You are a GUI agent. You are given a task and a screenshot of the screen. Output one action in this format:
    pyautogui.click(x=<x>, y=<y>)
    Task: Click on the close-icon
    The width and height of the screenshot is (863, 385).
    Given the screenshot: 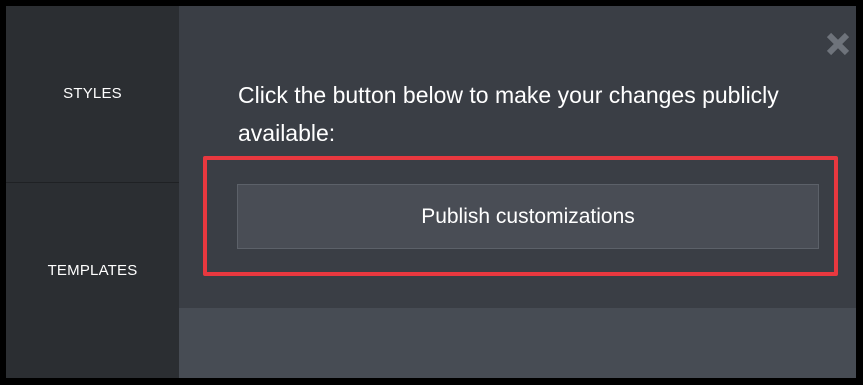 What is the action you would take?
    pyautogui.click(x=838, y=44)
    